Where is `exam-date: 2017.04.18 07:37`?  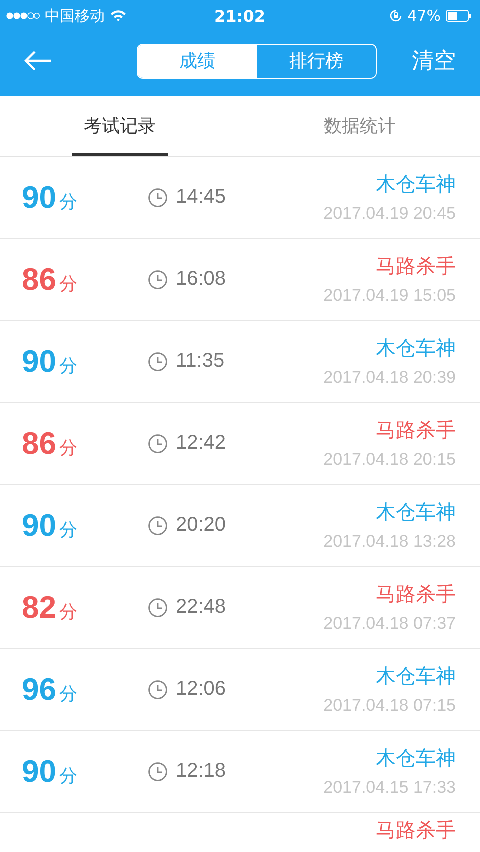 exam-date: 2017.04.18 07:37 is located at coordinates (390, 624).